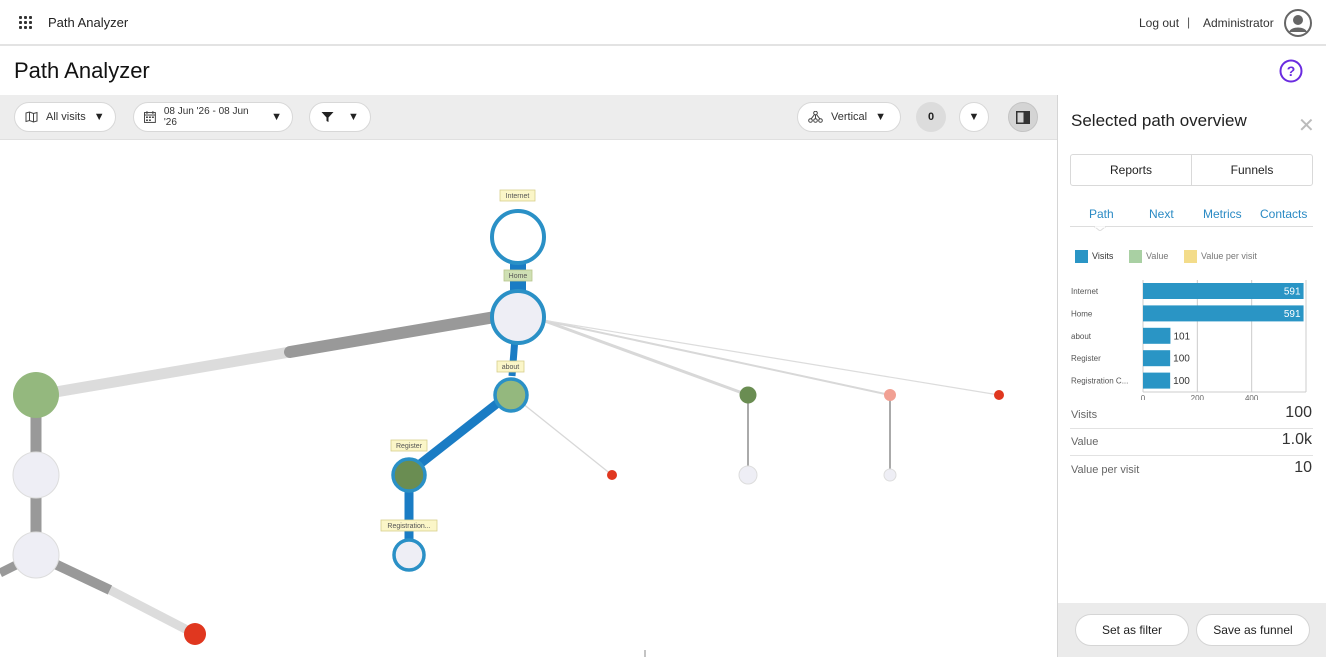 This screenshot has width=1326, height=657. I want to click on date-range-picker: 08 Jun '26 - 08 Jun '26 ▼, so click(213, 117).